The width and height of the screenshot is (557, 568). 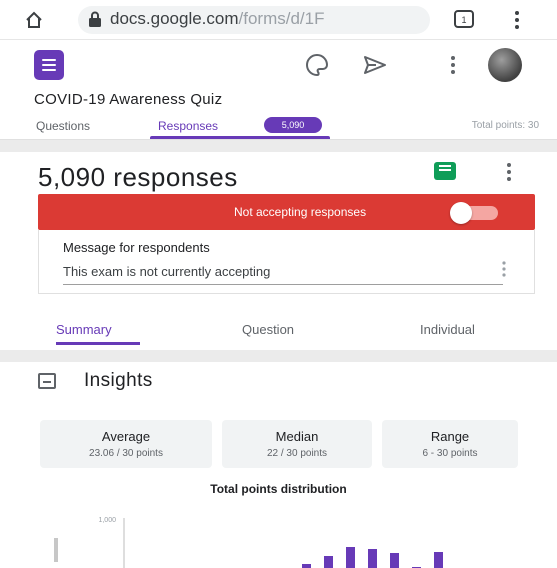 I want to click on url-host: docs.google.com, so click(x=174, y=18).